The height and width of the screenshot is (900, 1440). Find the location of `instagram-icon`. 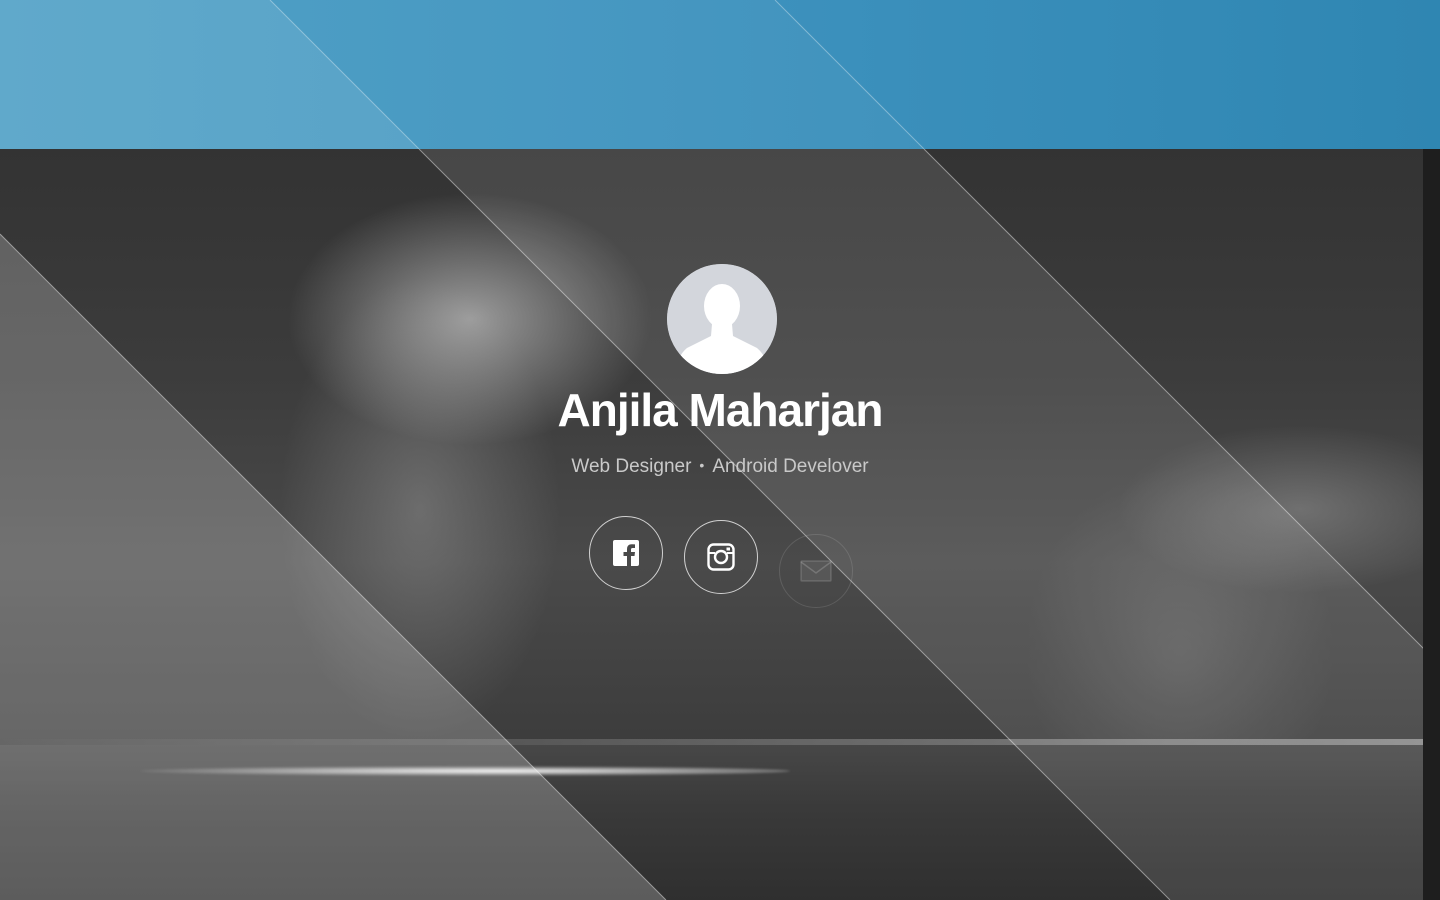

instagram-icon is located at coordinates (721, 557).